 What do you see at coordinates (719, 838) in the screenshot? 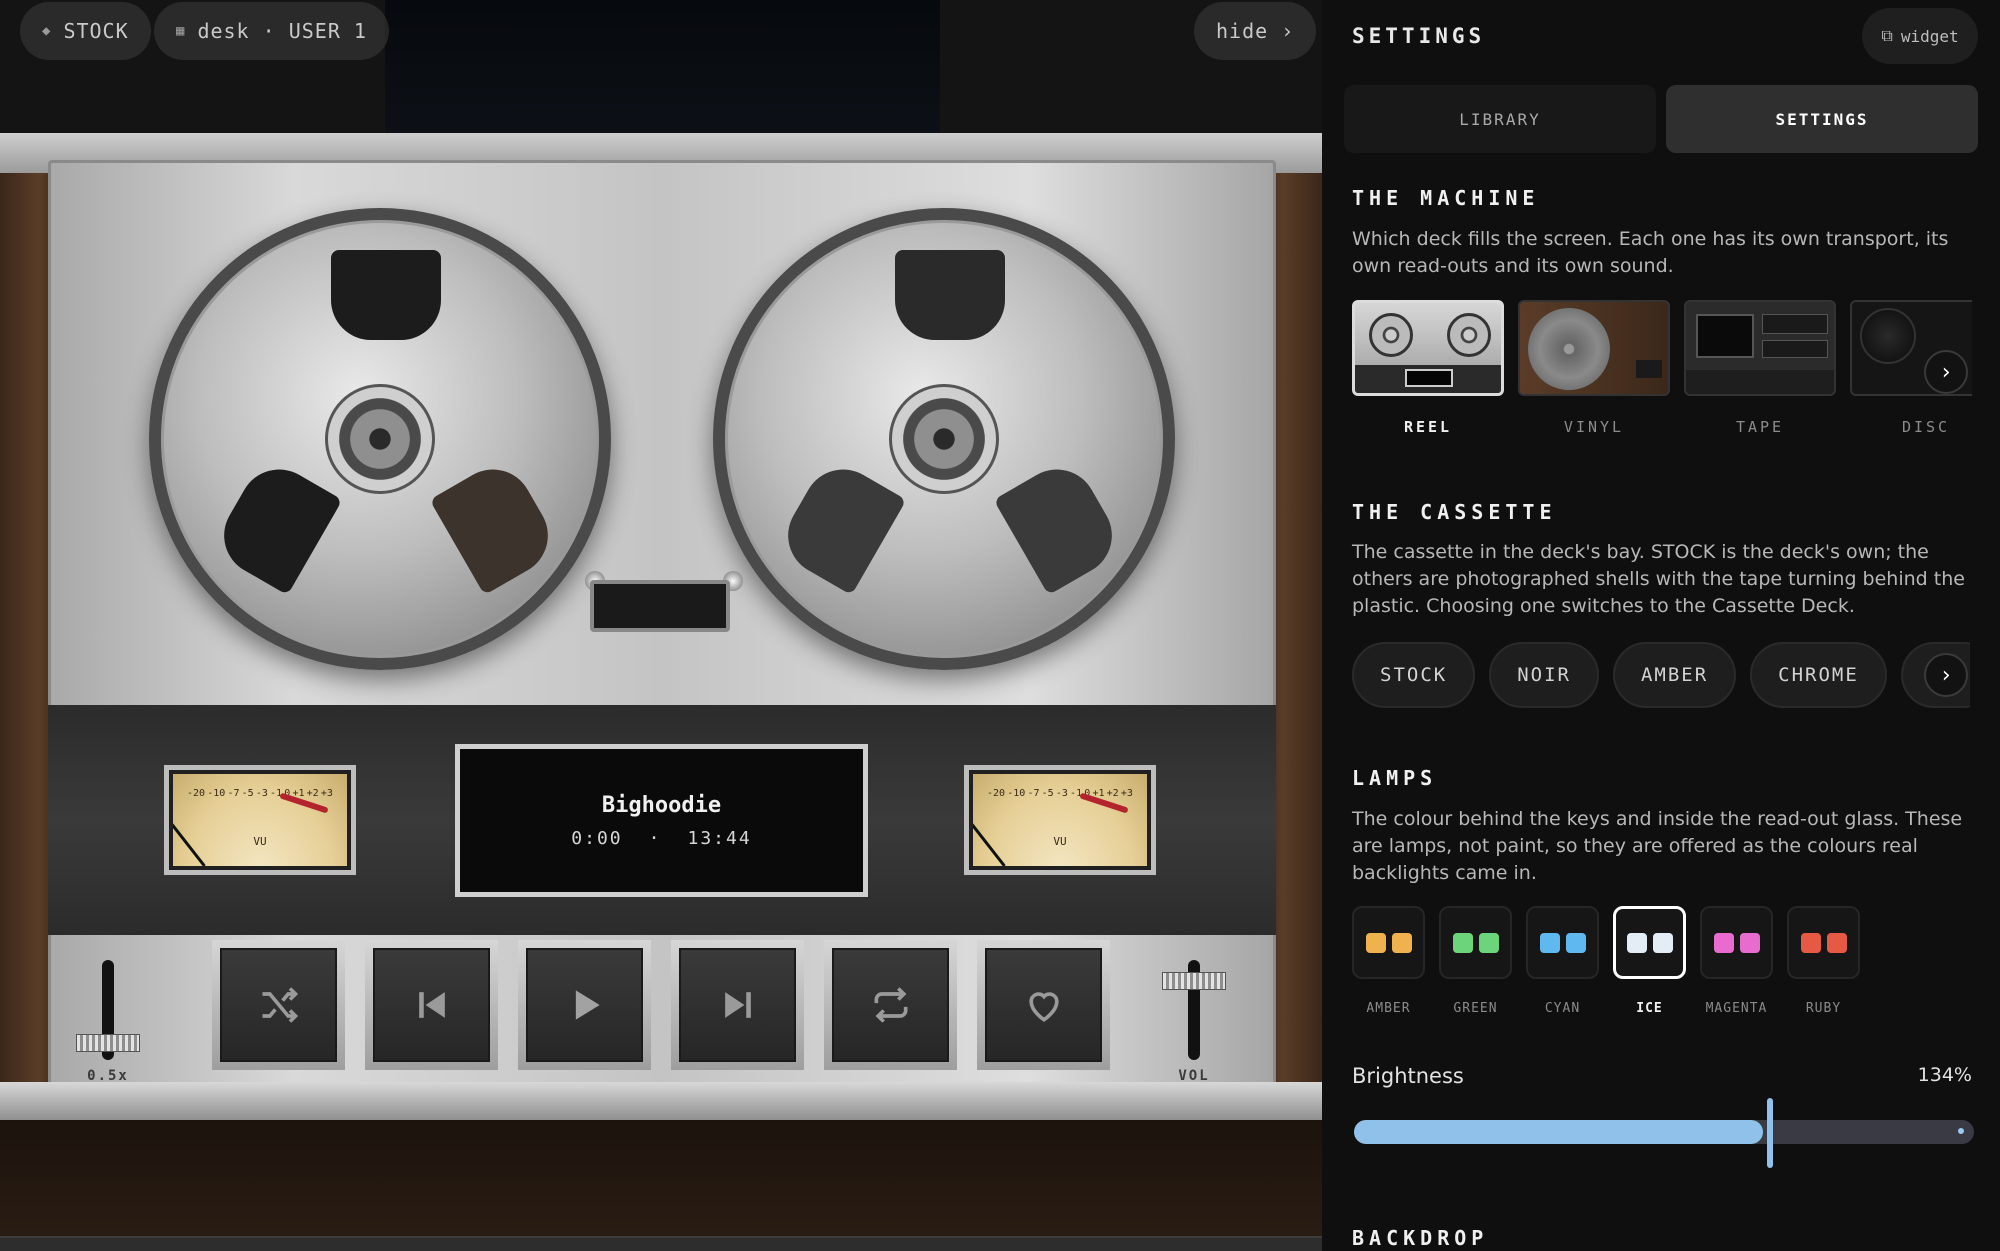
I see `time-total: 13:44` at bounding box center [719, 838].